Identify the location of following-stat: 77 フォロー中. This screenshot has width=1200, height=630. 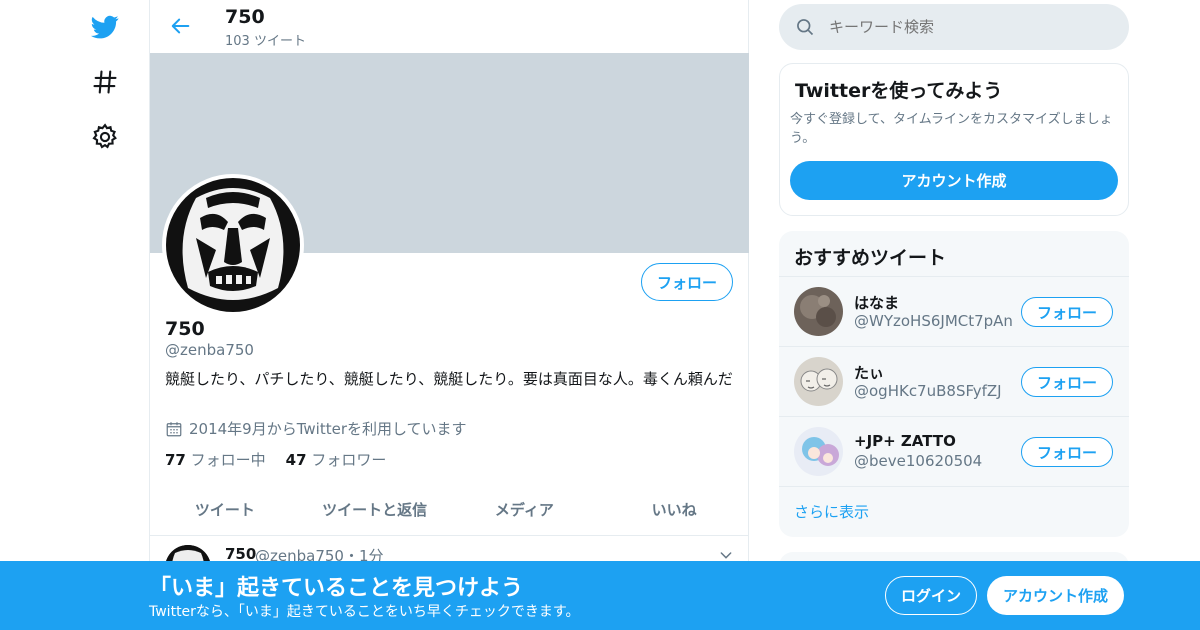
(215, 459).